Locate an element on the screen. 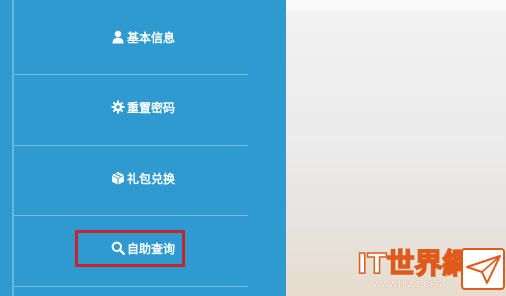 The image size is (506, 296). paper-plane-icon is located at coordinates (483, 269).